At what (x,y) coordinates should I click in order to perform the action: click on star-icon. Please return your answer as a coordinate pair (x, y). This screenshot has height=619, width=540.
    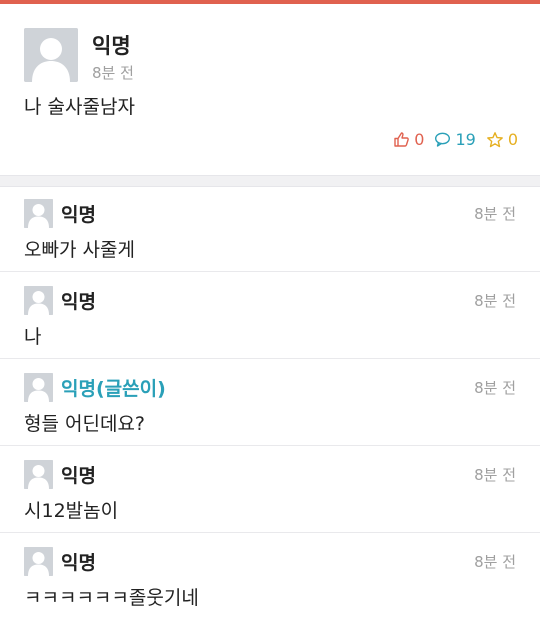
    Looking at the image, I should click on (494, 139).